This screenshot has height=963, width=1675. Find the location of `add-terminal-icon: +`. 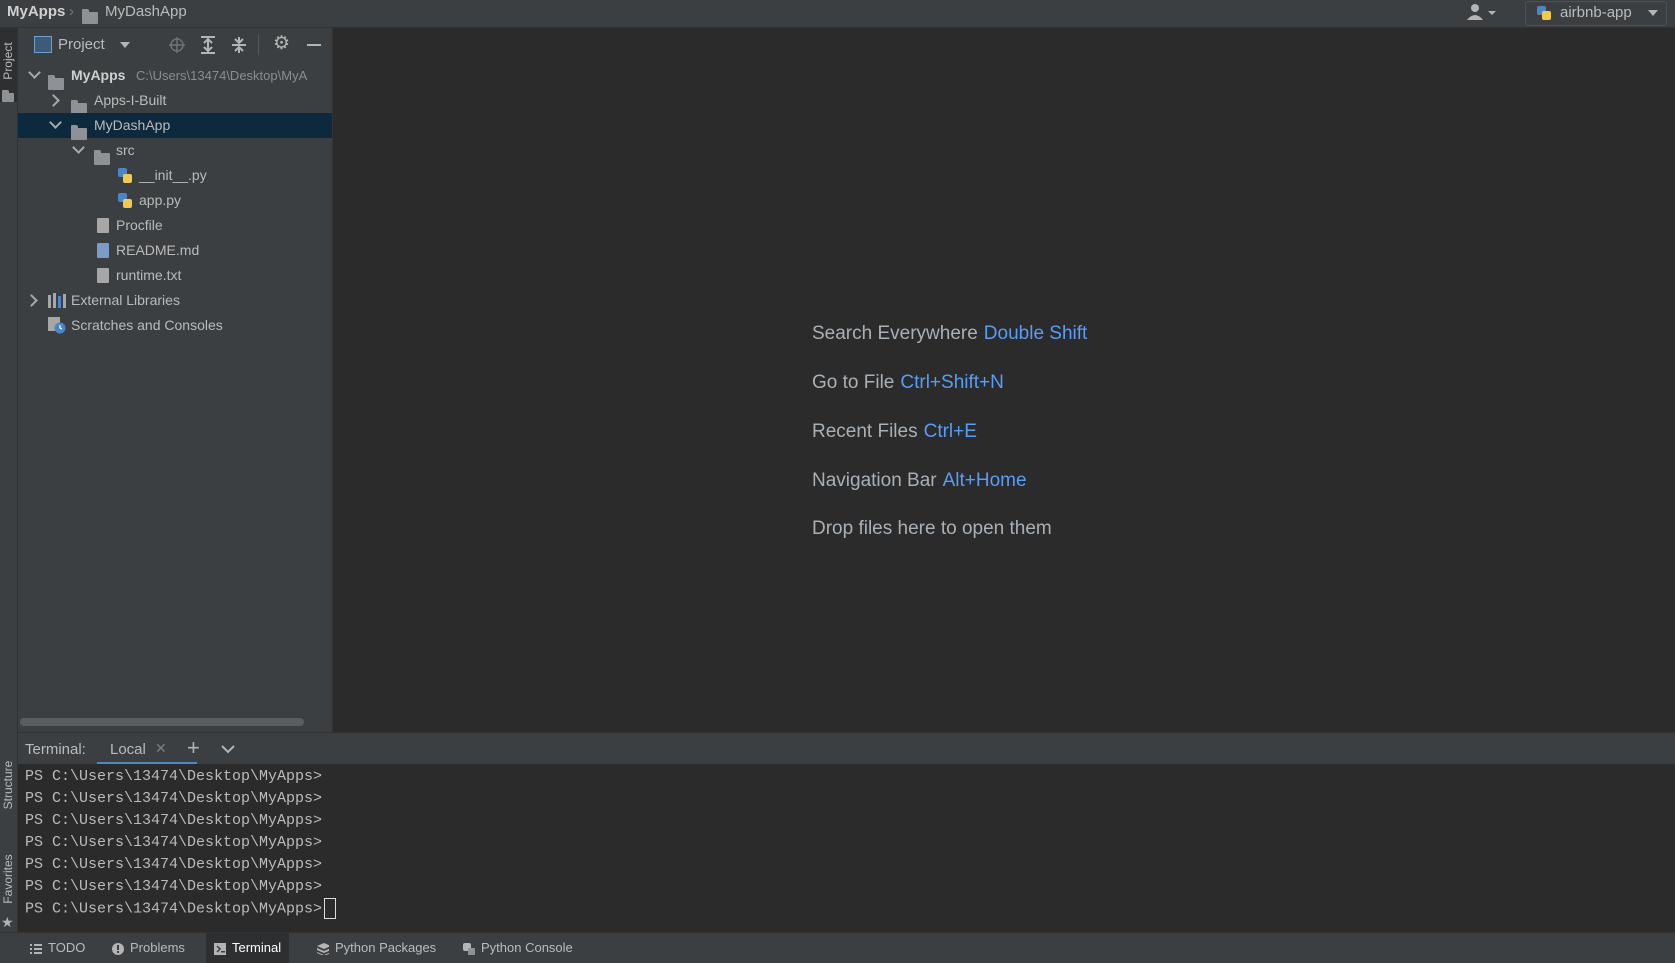

add-terminal-icon: + is located at coordinates (193, 748).